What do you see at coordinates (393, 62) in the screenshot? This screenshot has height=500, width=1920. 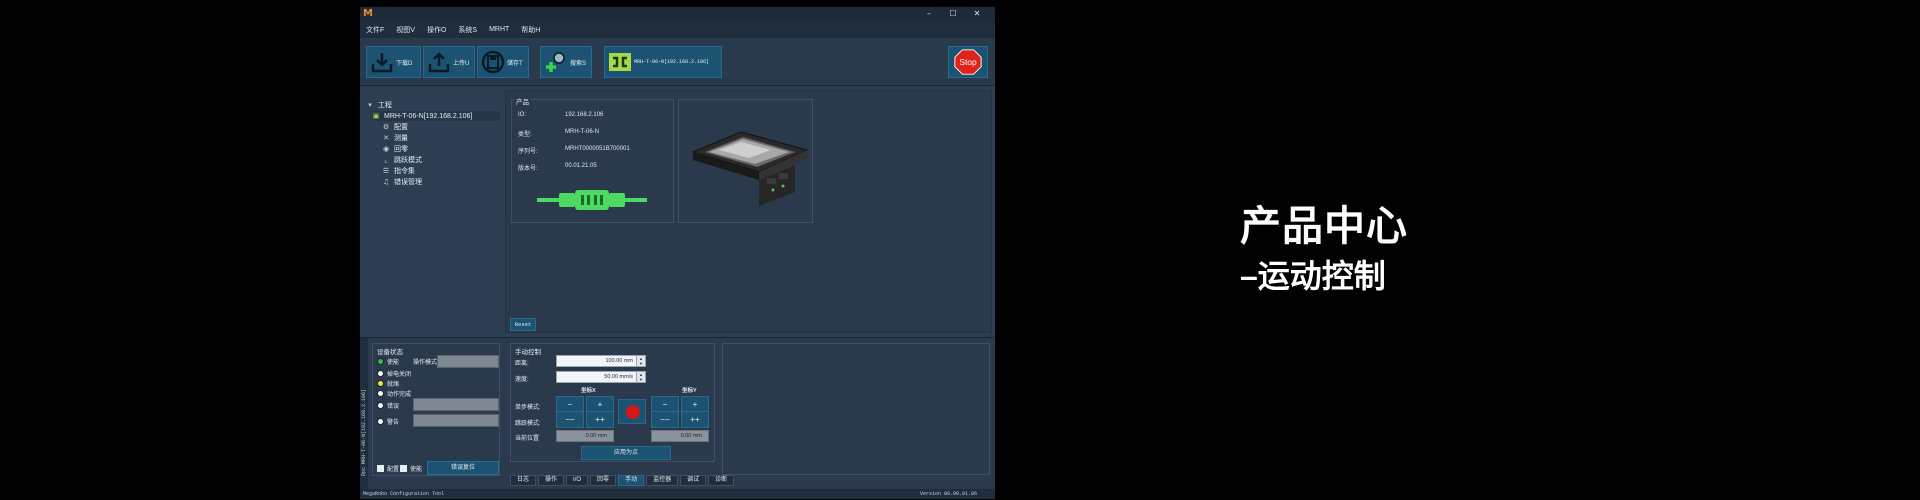 I see `download-button: 下载D` at bounding box center [393, 62].